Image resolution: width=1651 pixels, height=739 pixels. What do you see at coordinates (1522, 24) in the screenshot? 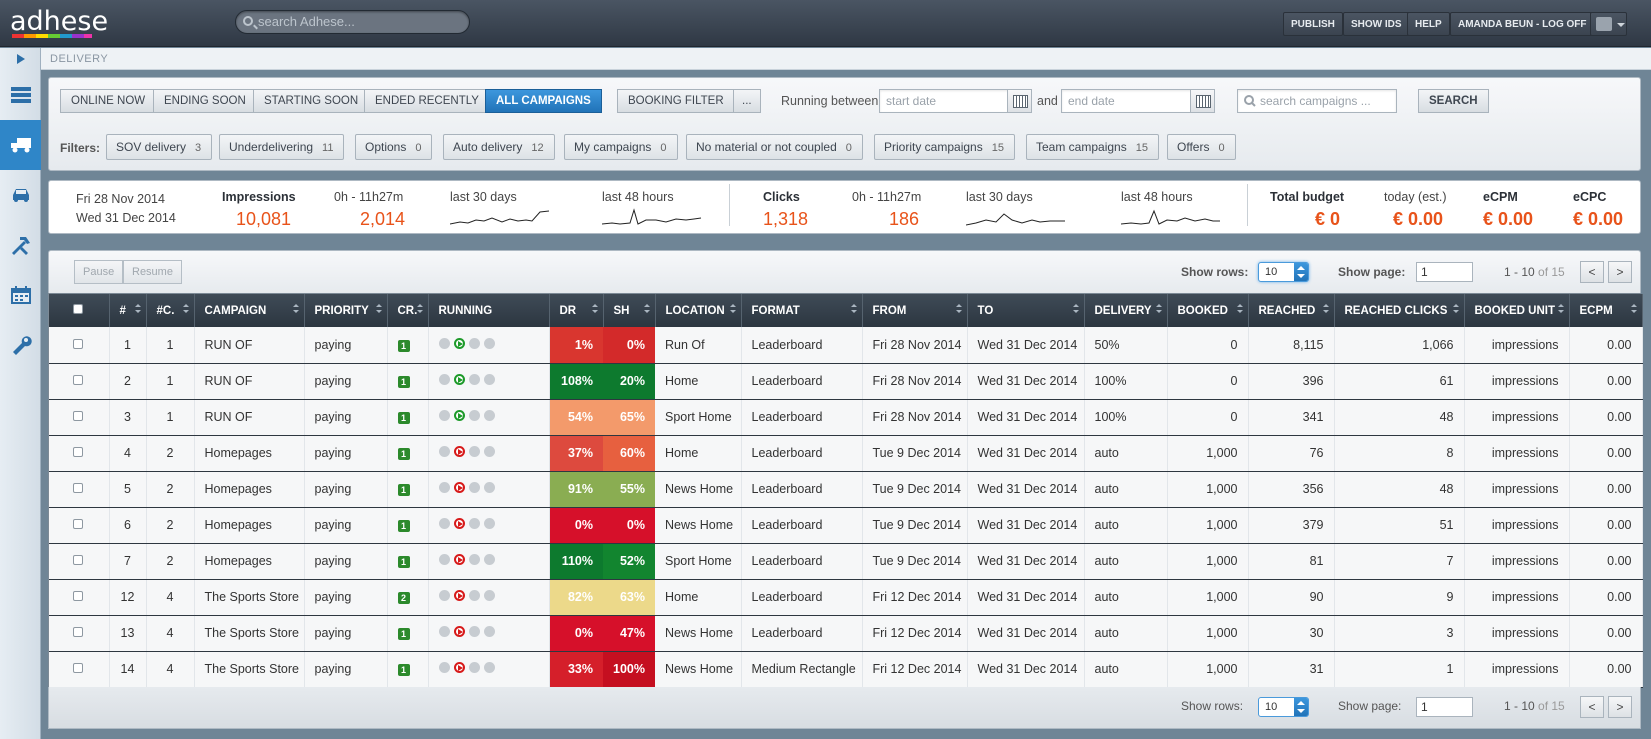
I see `logoff-button: AMANDA BEUN - LOG OFF` at bounding box center [1522, 24].